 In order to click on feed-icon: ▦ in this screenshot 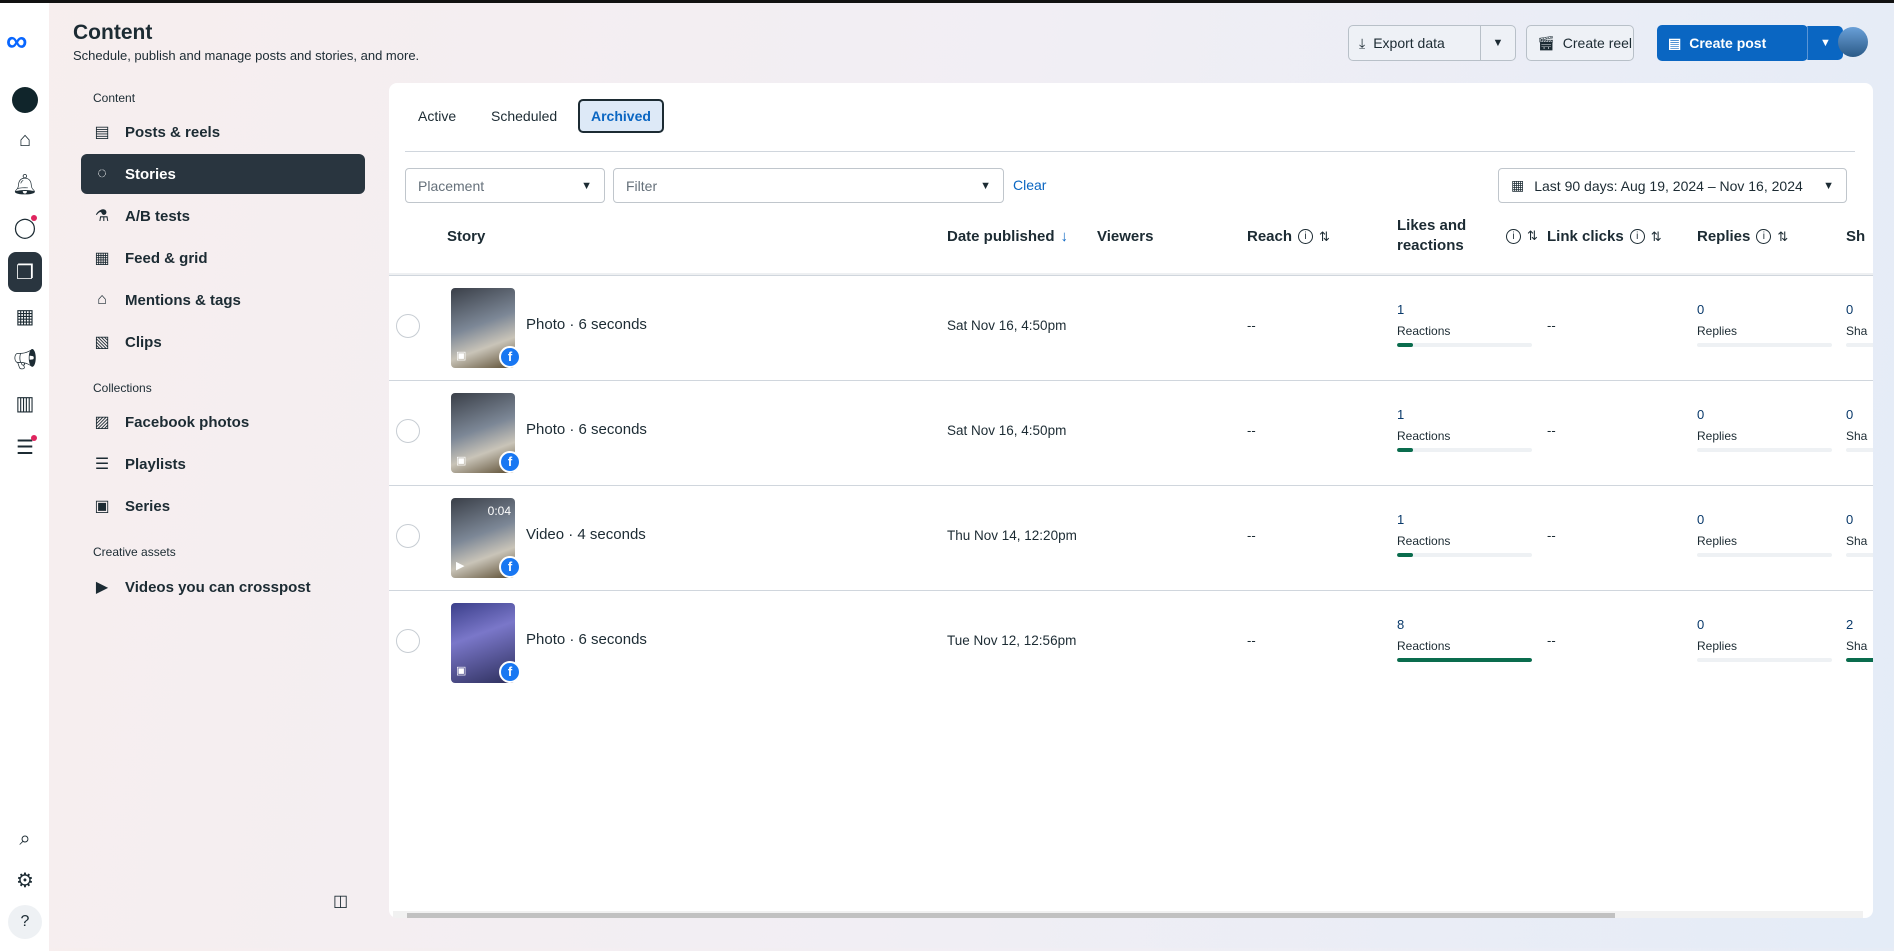, I will do `click(102, 258)`.